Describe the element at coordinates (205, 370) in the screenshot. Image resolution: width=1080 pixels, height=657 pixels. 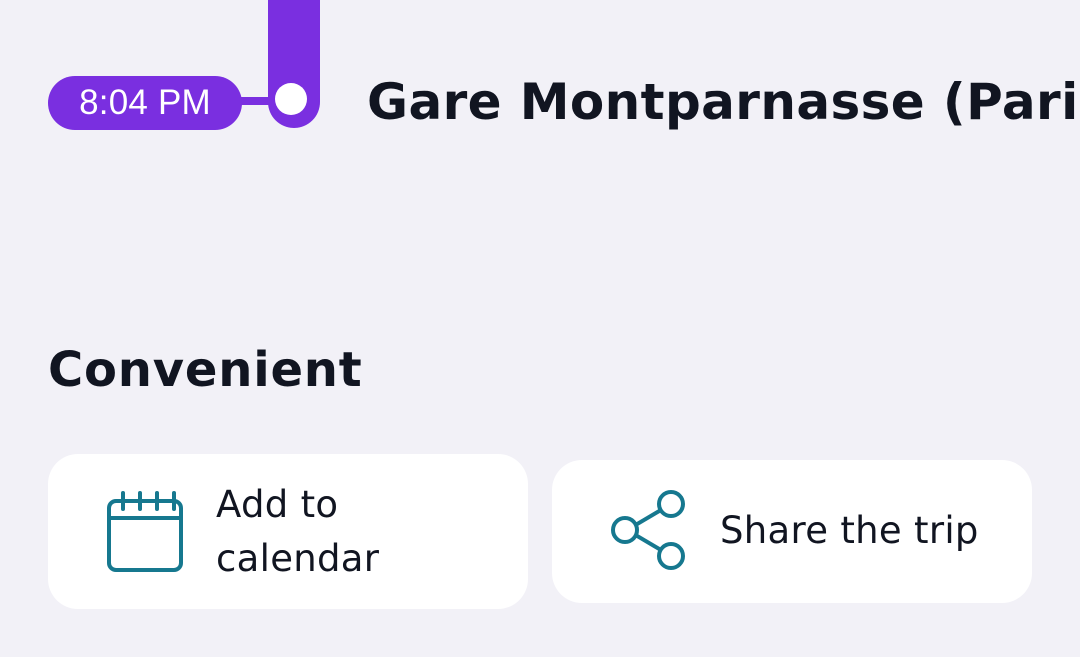
I see `section-title: Convenient` at that location.